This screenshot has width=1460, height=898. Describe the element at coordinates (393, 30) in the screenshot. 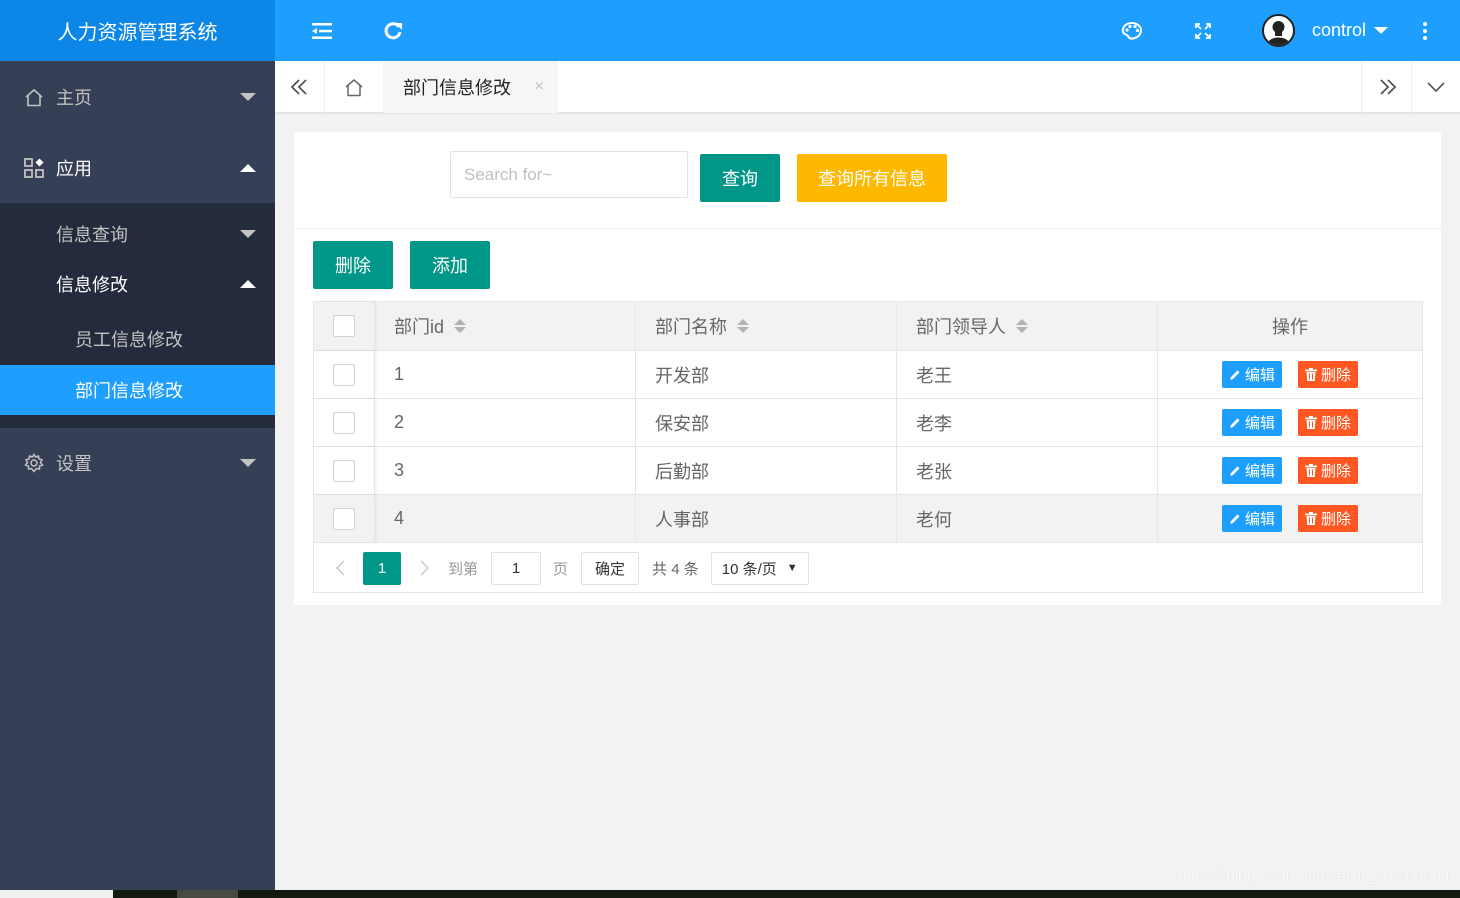

I see `refresh-icon` at that location.